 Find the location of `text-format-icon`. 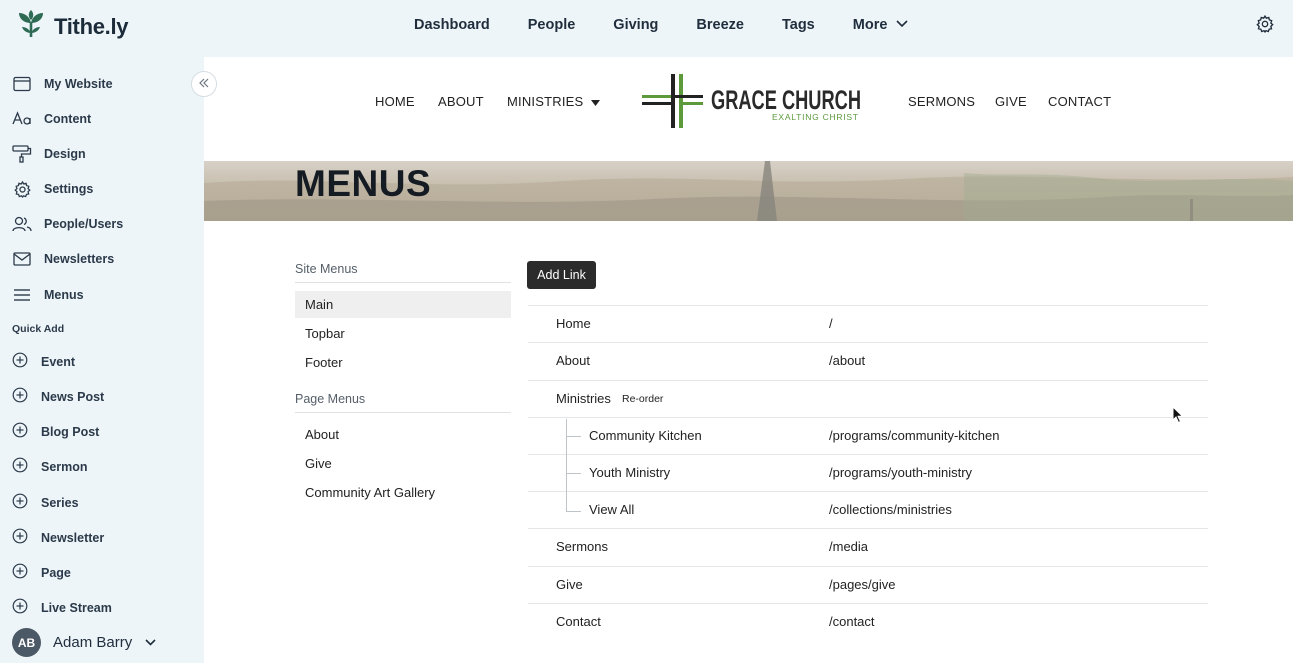

text-format-icon is located at coordinates (22, 119).